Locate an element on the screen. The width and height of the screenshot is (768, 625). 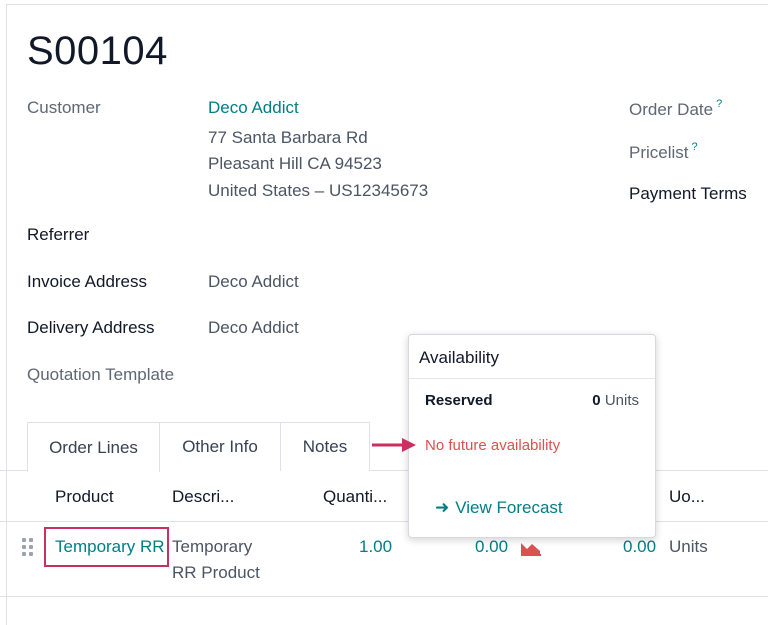
customer-link: Deco Addict is located at coordinates (253, 108).